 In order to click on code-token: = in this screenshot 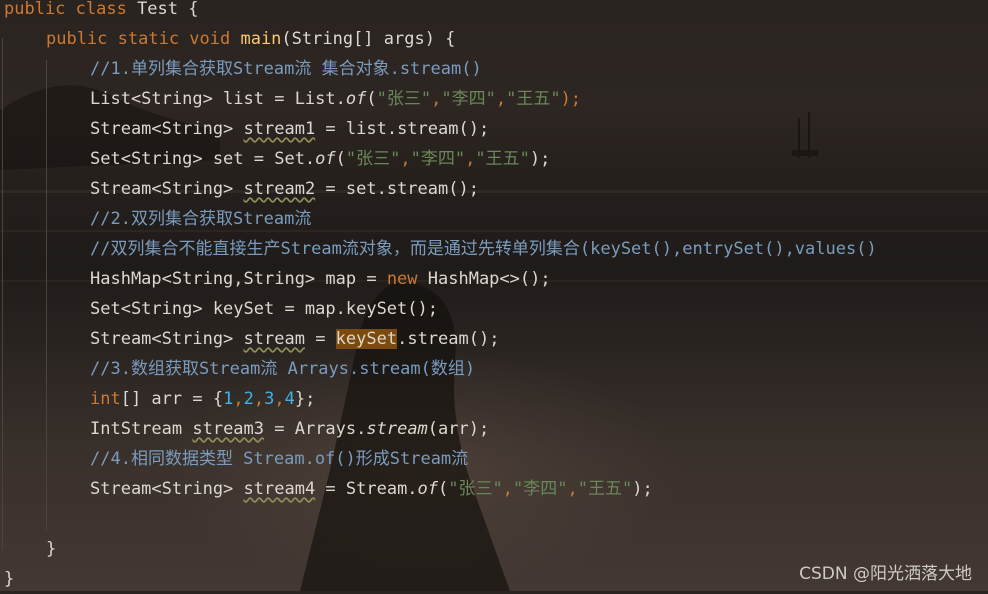, I will do `click(320, 339)`.